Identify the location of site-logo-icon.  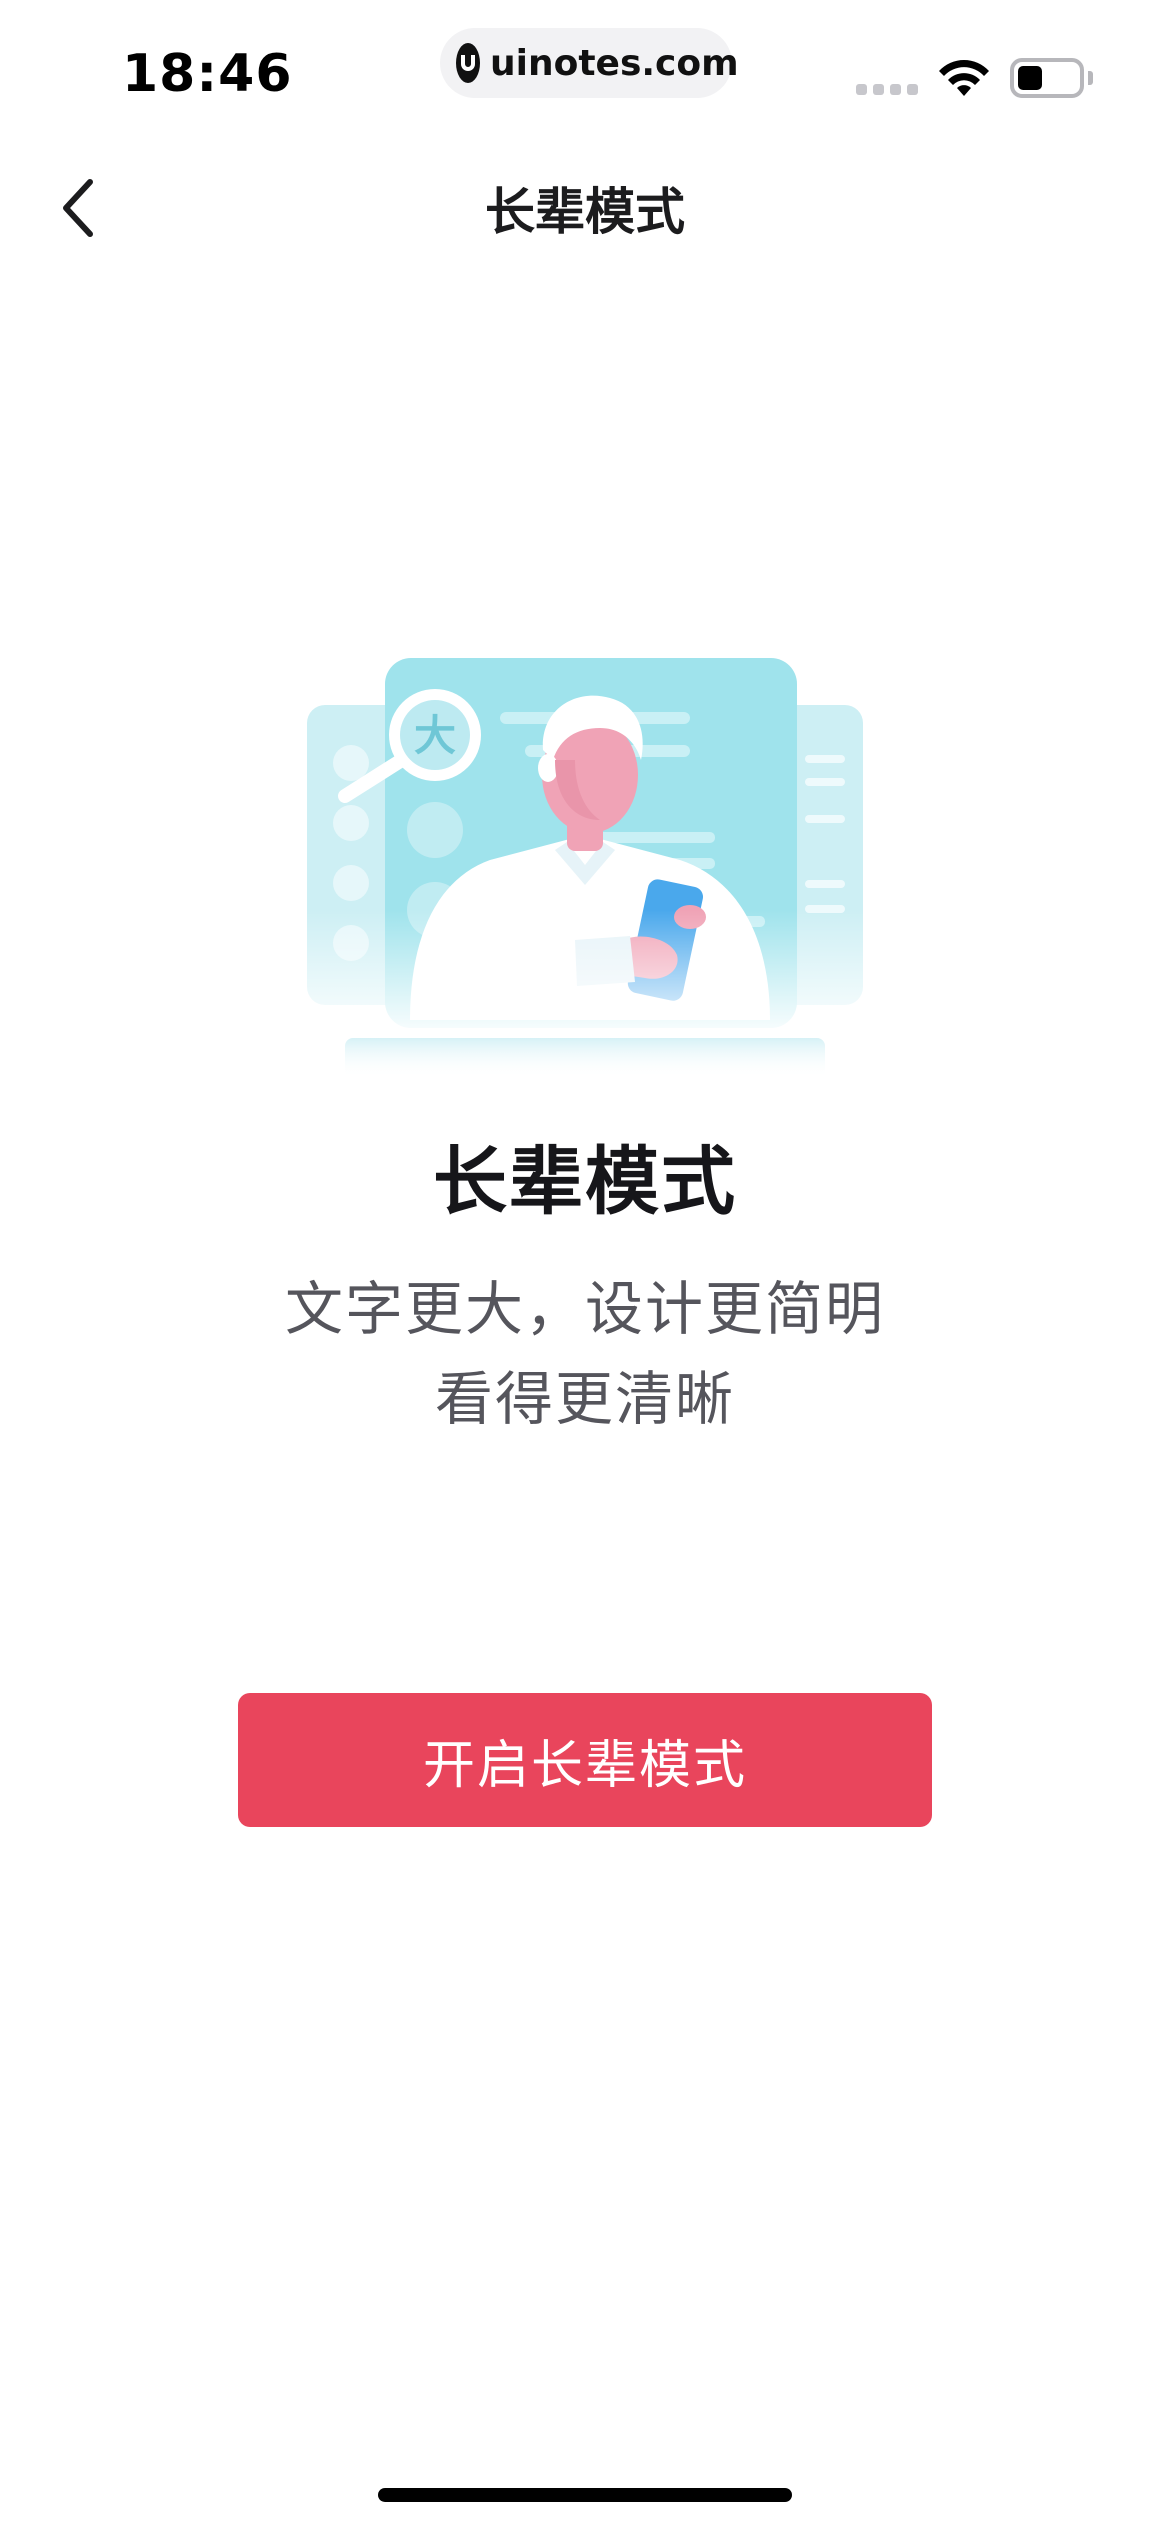
(468, 63).